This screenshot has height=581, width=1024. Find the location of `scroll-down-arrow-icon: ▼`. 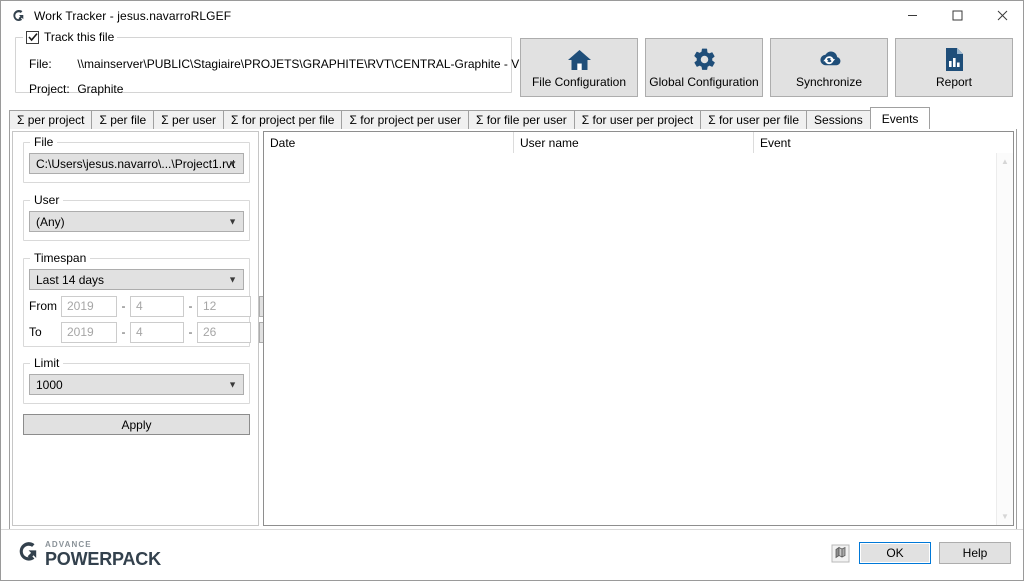

scroll-down-arrow-icon: ▼ is located at coordinates (1005, 516).